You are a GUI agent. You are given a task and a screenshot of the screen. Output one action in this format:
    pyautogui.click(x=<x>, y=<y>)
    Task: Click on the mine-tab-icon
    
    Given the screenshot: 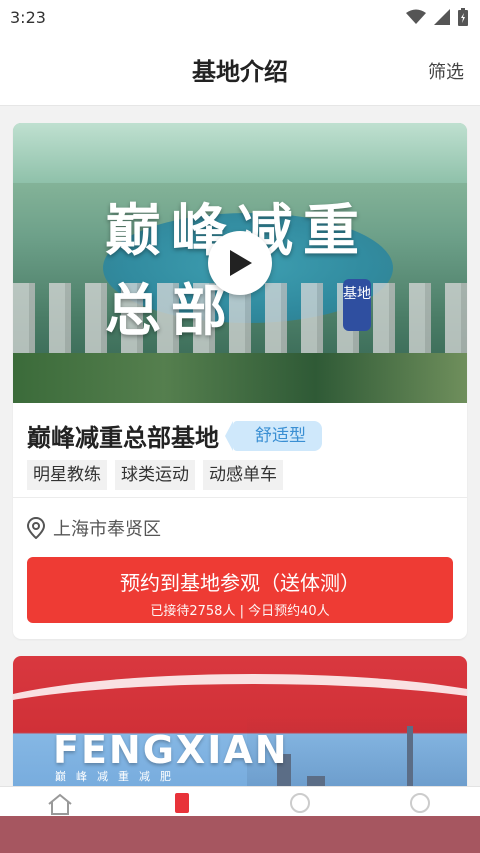 What is the action you would take?
    pyautogui.click(x=420, y=803)
    